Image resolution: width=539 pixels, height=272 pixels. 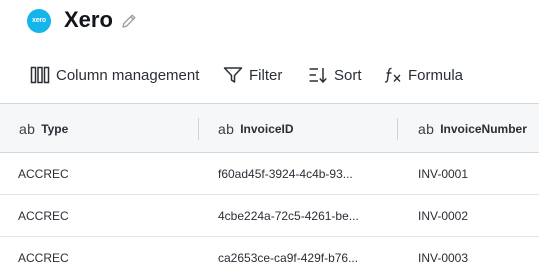 I want to click on sort-button: Sort, so click(x=335, y=75).